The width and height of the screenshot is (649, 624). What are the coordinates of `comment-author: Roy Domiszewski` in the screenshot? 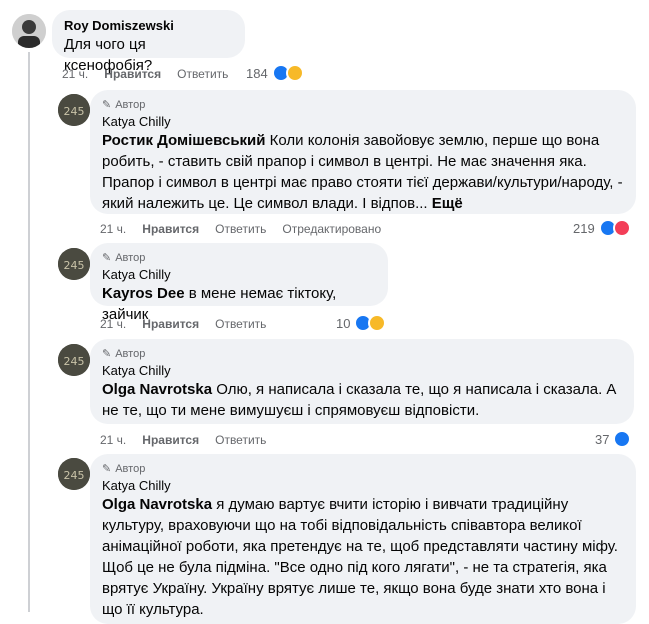 It's located at (148, 26).